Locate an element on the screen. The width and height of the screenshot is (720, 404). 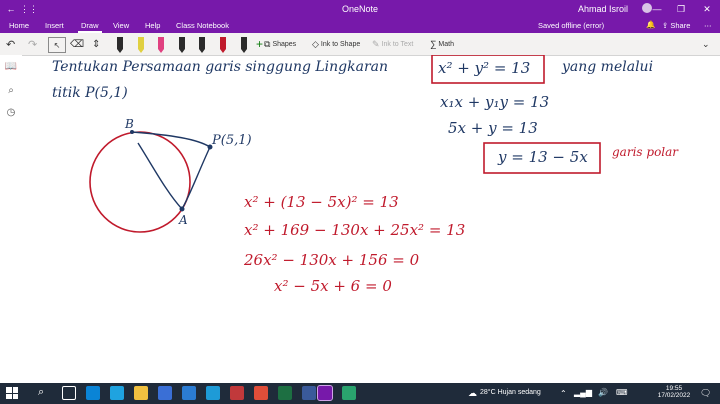
recent-icon: ◷ is located at coordinates (11, 112).